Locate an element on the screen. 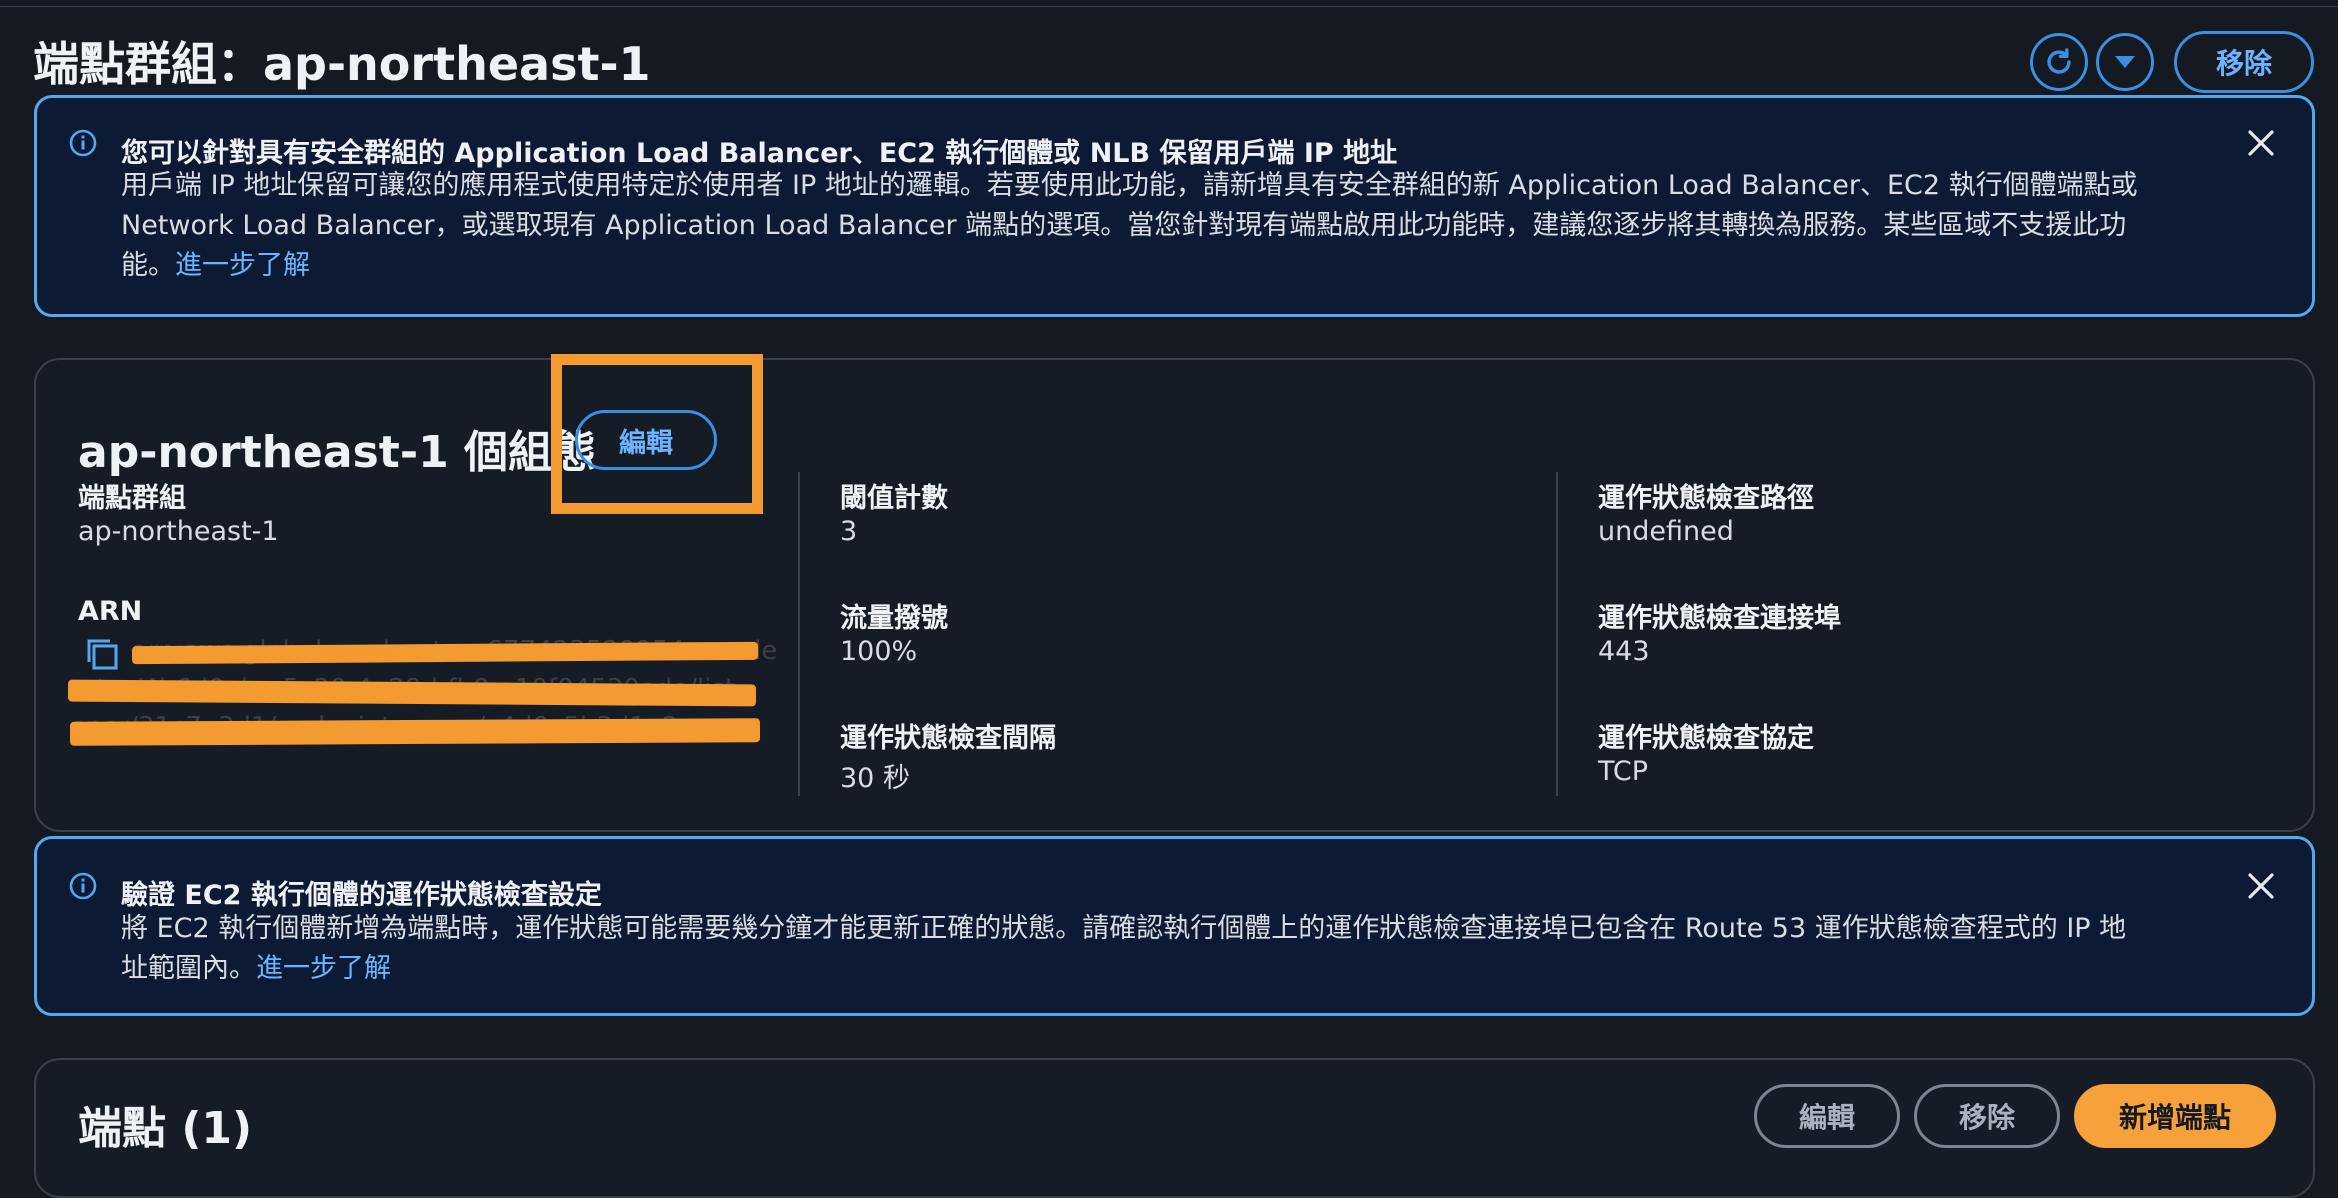 The width and height of the screenshot is (2338, 1198). endpoint-group-label: 端點群組 is located at coordinates (132, 498).